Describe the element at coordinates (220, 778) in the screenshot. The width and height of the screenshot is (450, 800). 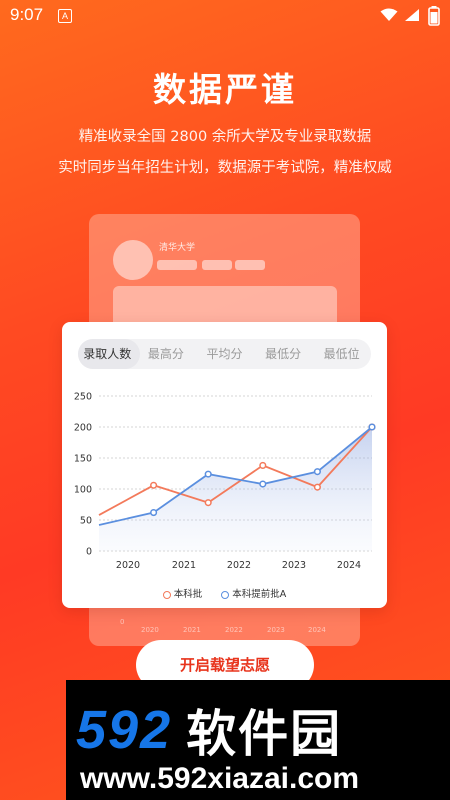
I see `watermark-url: www.592xiazai.com` at that location.